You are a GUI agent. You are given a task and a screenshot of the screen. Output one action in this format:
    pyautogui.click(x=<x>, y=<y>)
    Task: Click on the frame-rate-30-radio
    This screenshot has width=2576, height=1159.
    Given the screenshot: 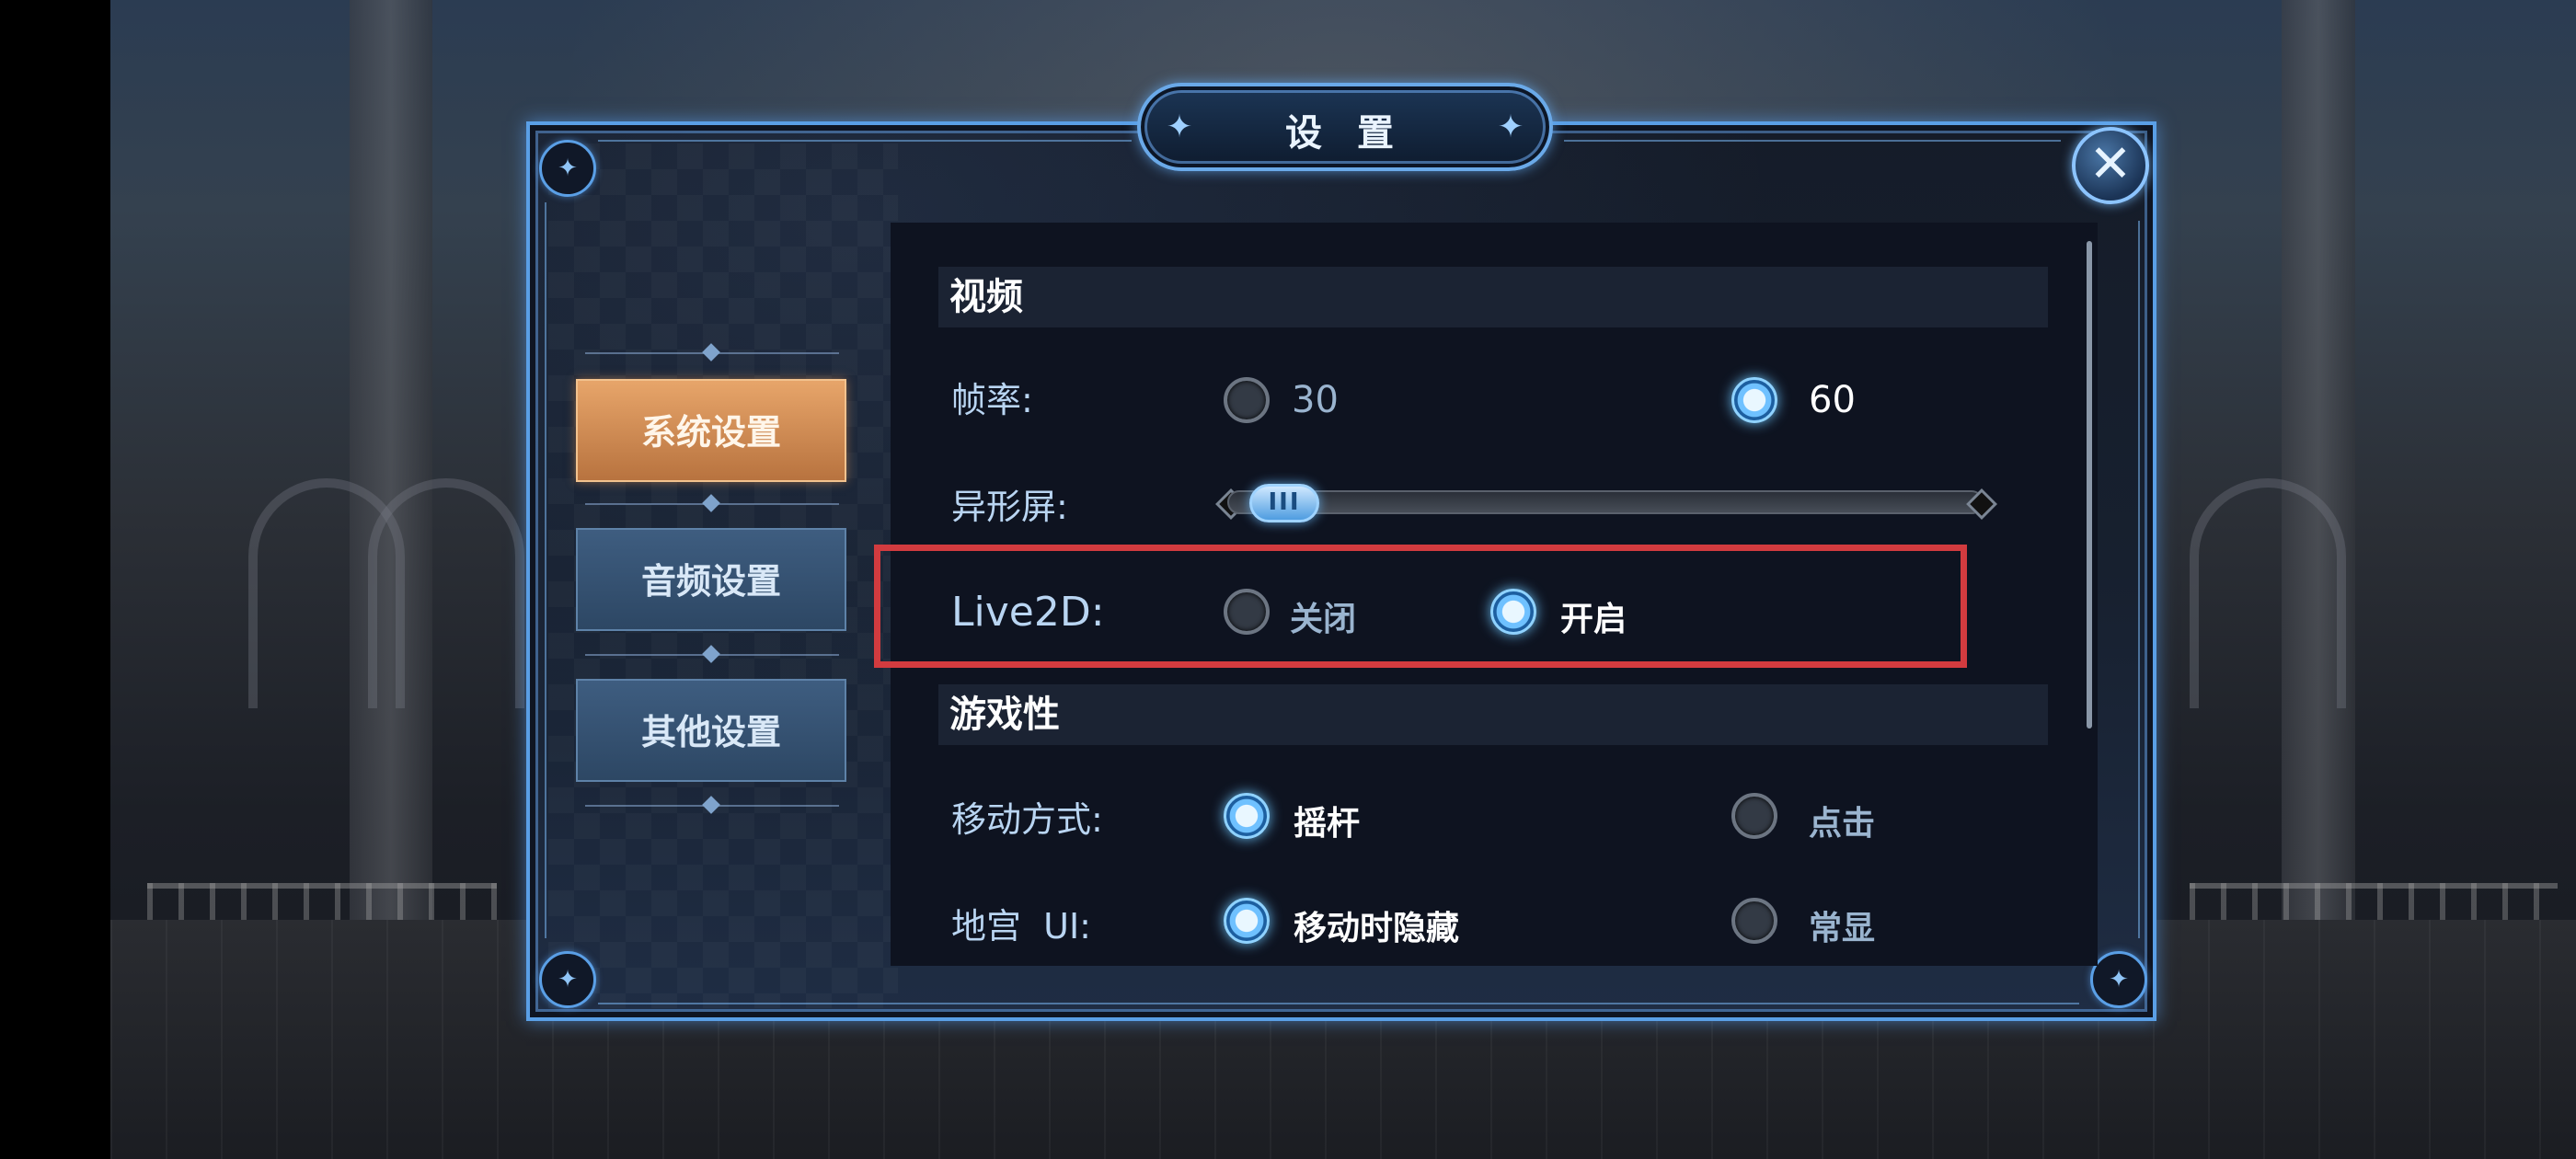 What is the action you would take?
    pyautogui.click(x=1247, y=400)
    